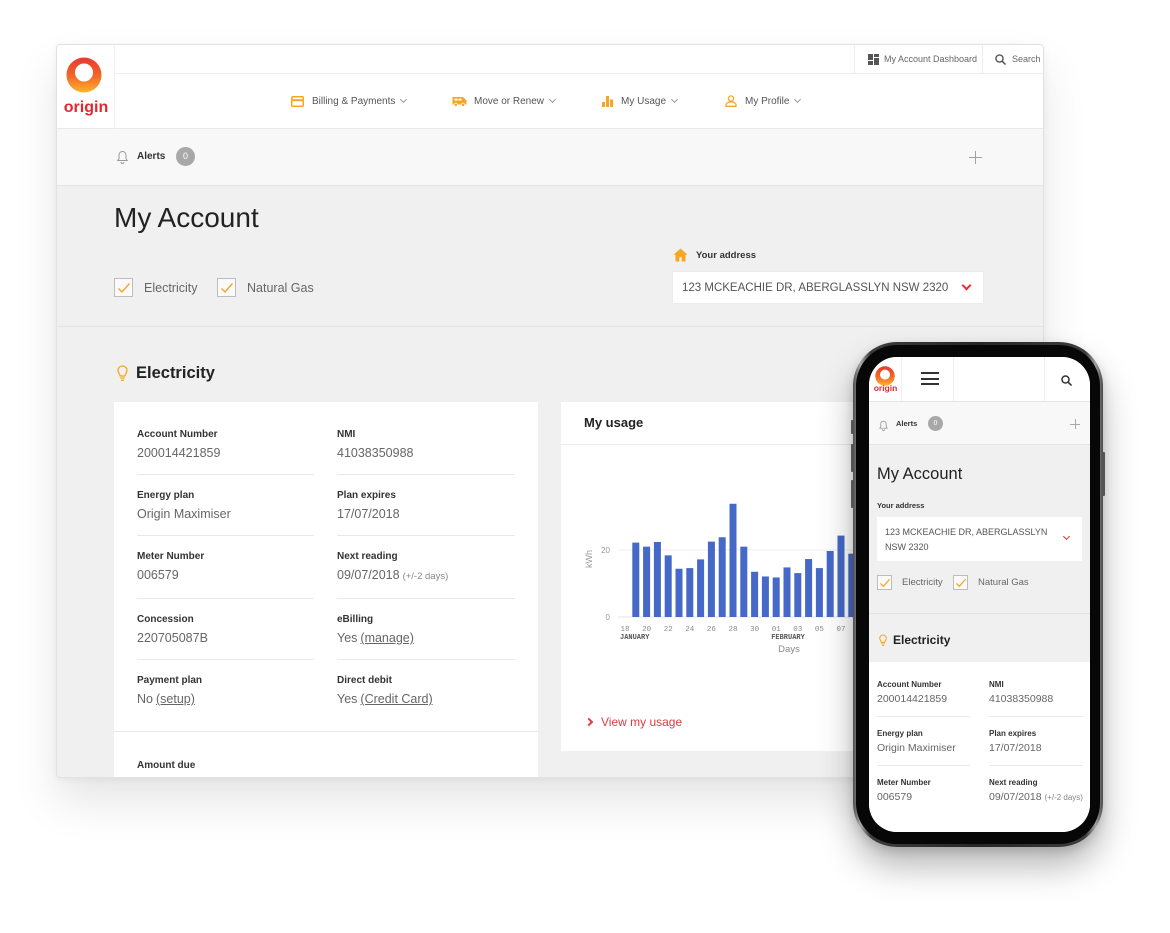 The image size is (1170, 933). I want to click on field-value-row: 09/07/2018 (+/-2 days), so click(426, 576).